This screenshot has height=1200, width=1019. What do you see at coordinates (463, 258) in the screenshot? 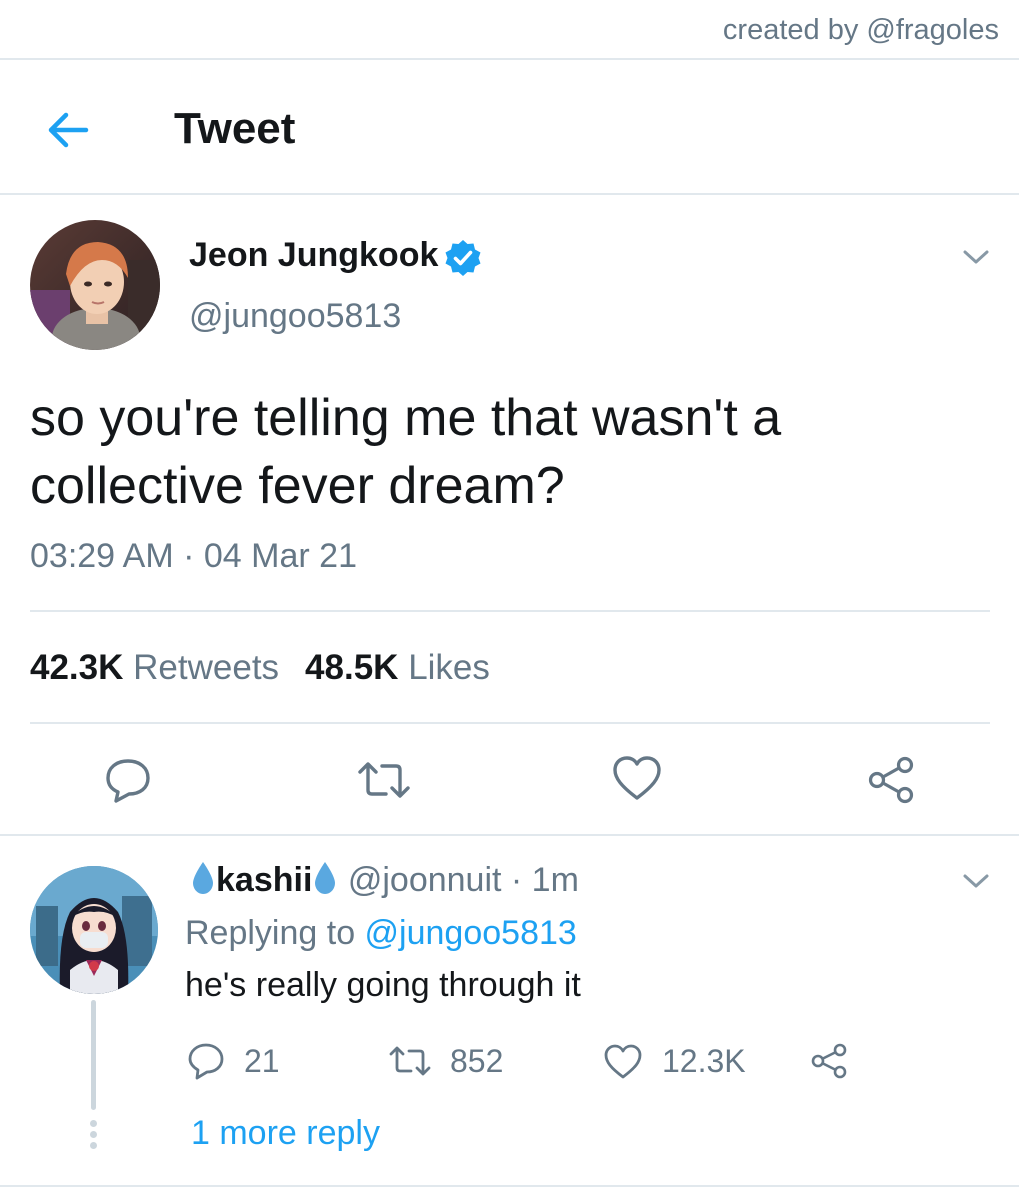
I see `verified-badge-icon` at bounding box center [463, 258].